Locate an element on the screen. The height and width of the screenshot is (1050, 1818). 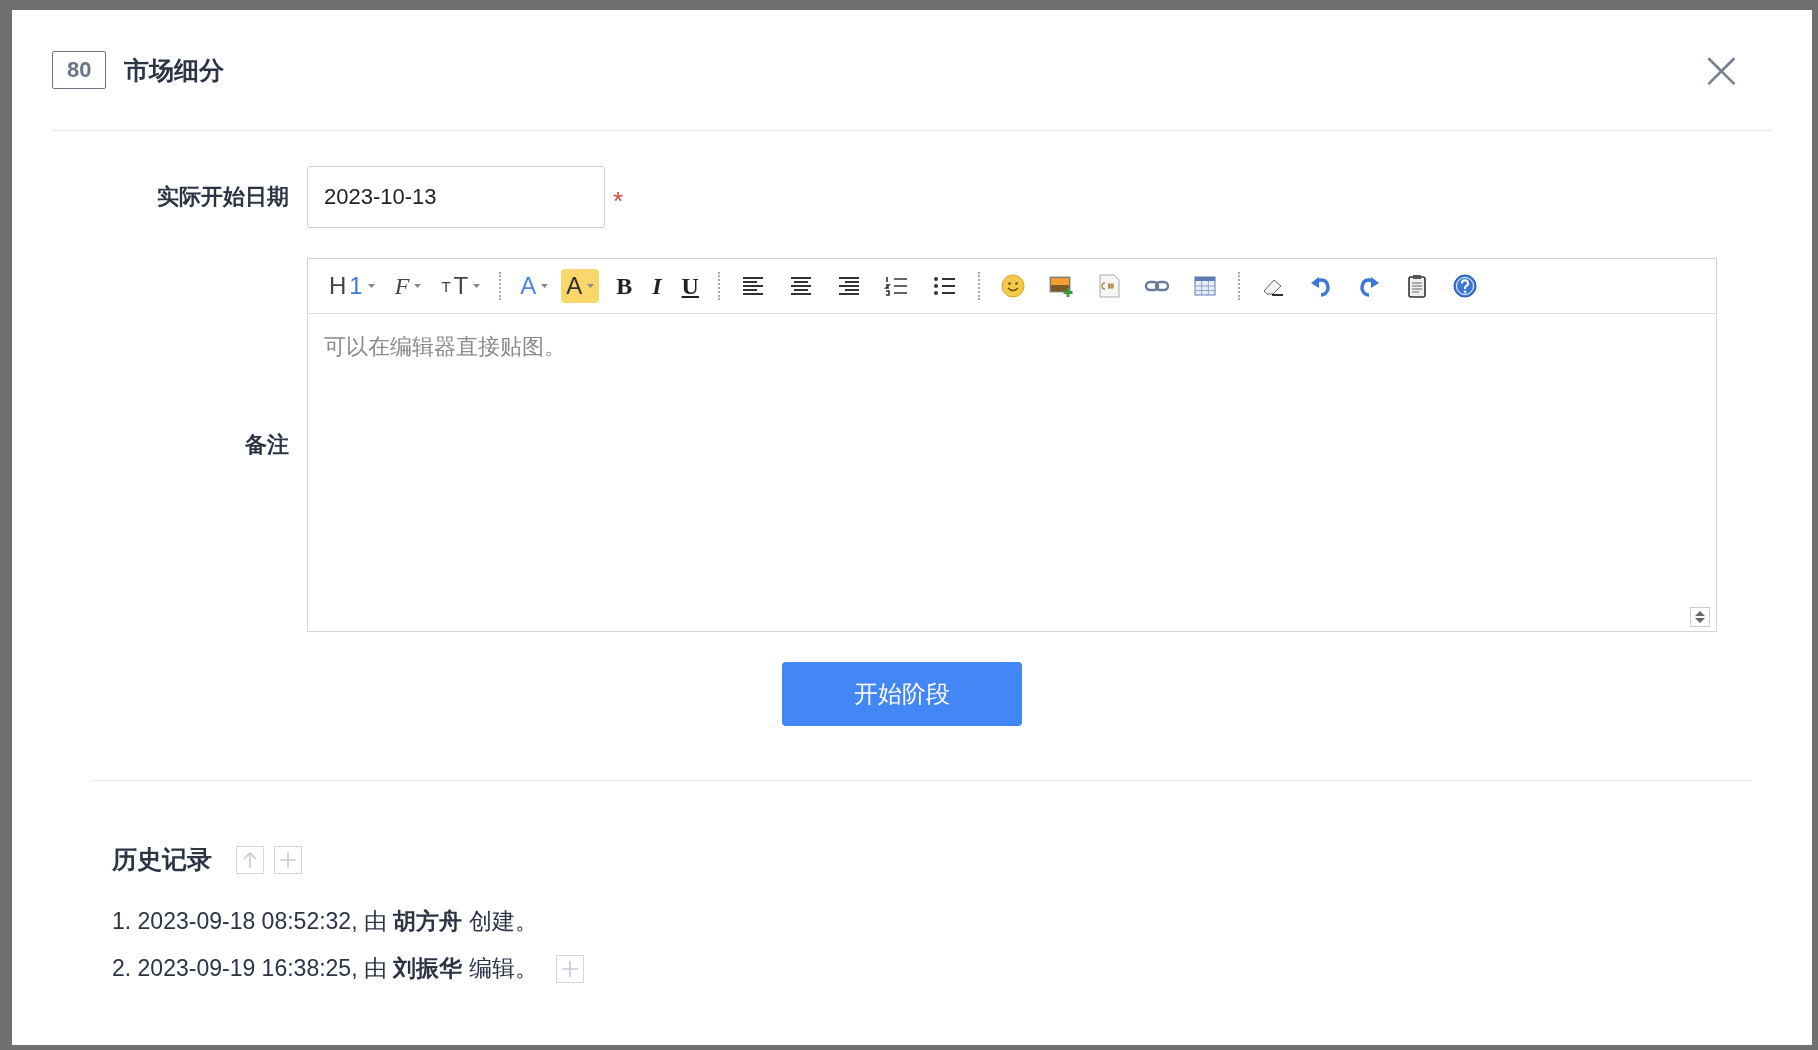
heading-button: H 1 is located at coordinates (352, 286).